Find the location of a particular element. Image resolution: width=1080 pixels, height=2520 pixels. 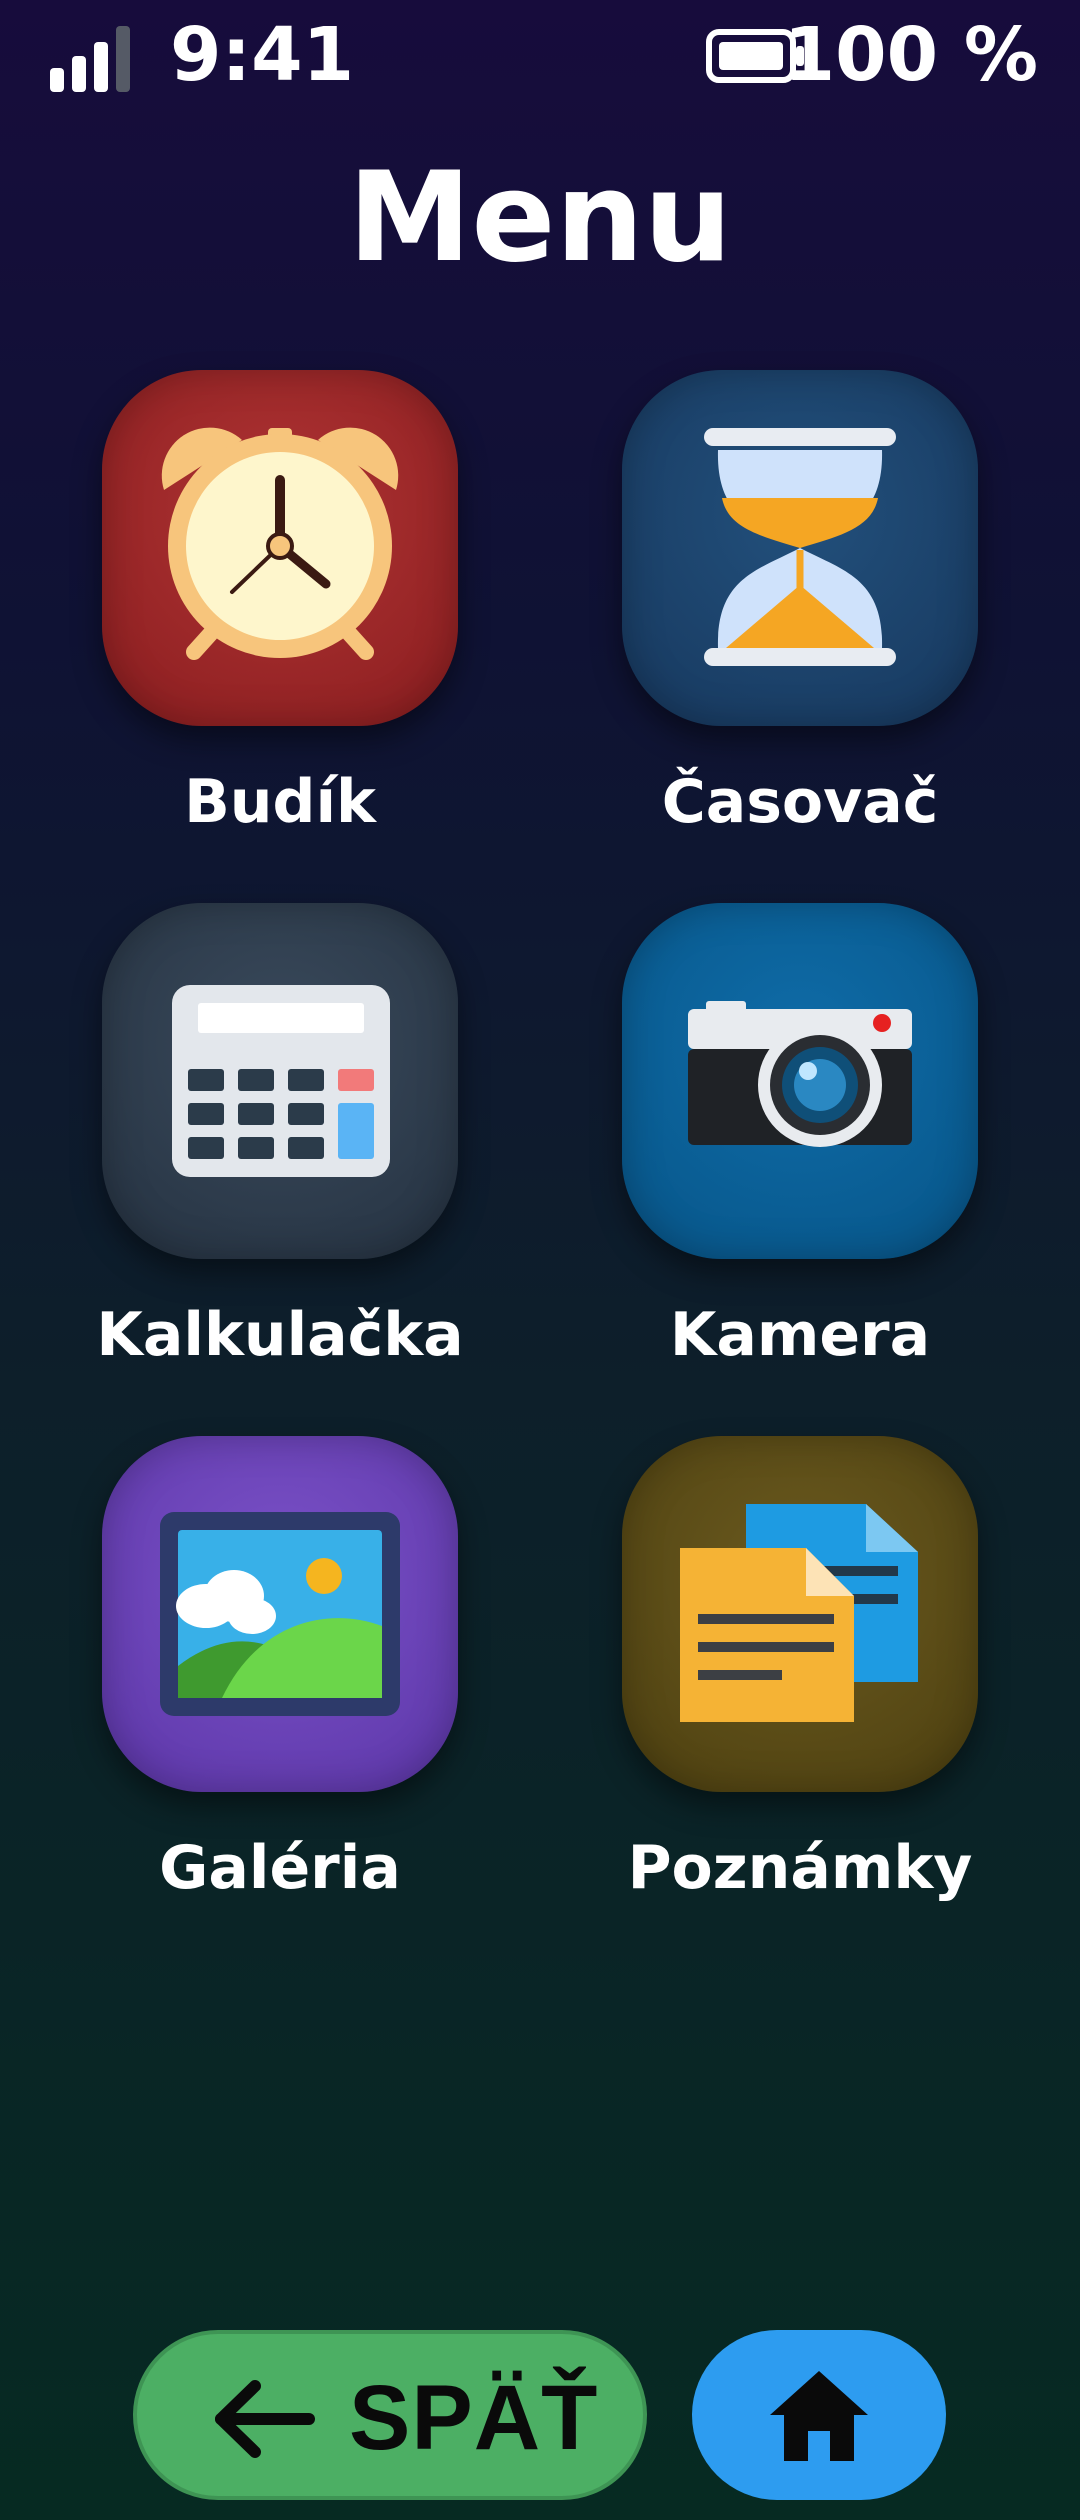

app-tile-calculator is located at coordinates (280, 1081).